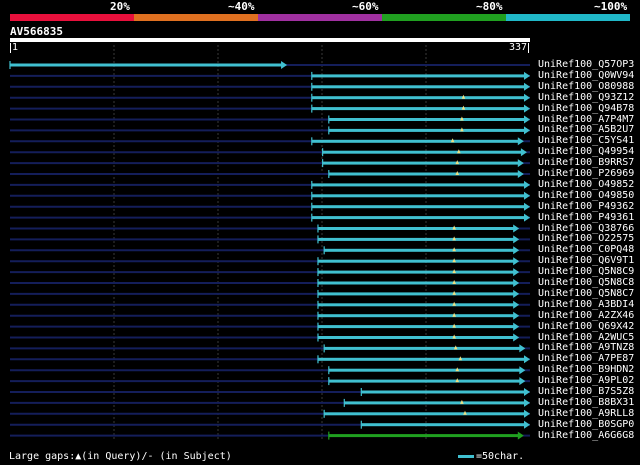 This screenshot has width=640, height=465. What do you see at coordinates (586, 358) in the screenshot?
I see `hit-label: UniRef100_A7PE87` at bounding box center [586, 358].